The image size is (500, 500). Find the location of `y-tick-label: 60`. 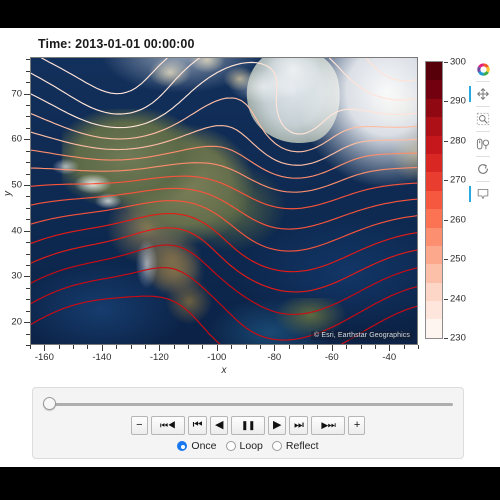

y-tick-label: 60 is located at coordinates (16, 139).